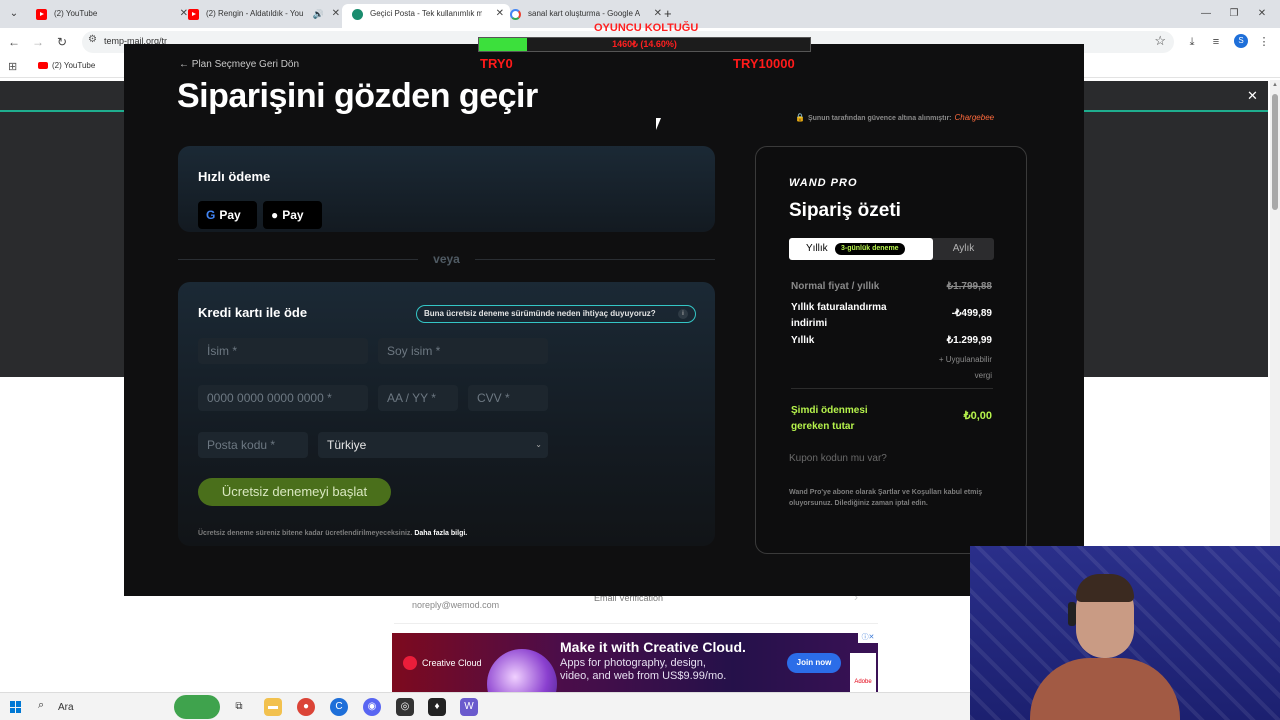 Image resolution: width=1280 pixels, height=720 pixels. Describe the element at coordinates (469, 707) in the screenshot. I see `wemod-icon: W` at that location.